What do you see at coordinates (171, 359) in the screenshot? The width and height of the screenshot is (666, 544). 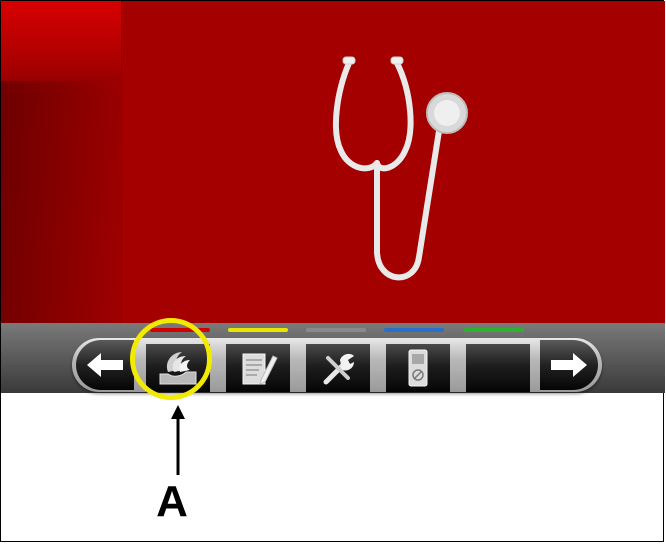 I see `highlight-circle` at bounding box center [171, 359].